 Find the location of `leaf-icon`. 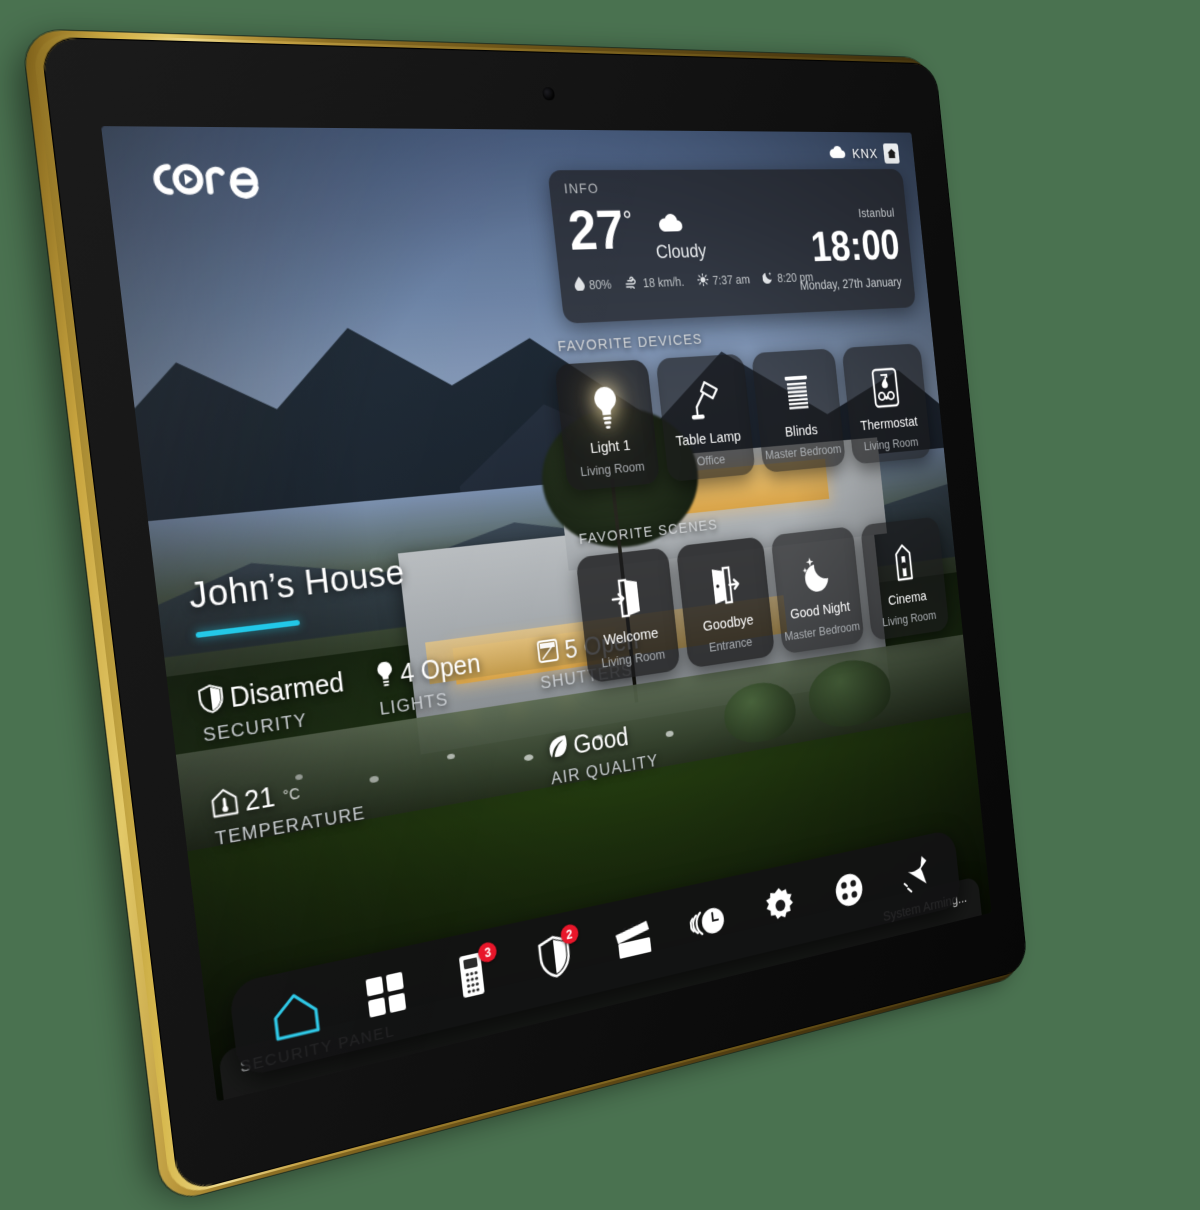

leaf-icon is located at coordinates (557, 749).